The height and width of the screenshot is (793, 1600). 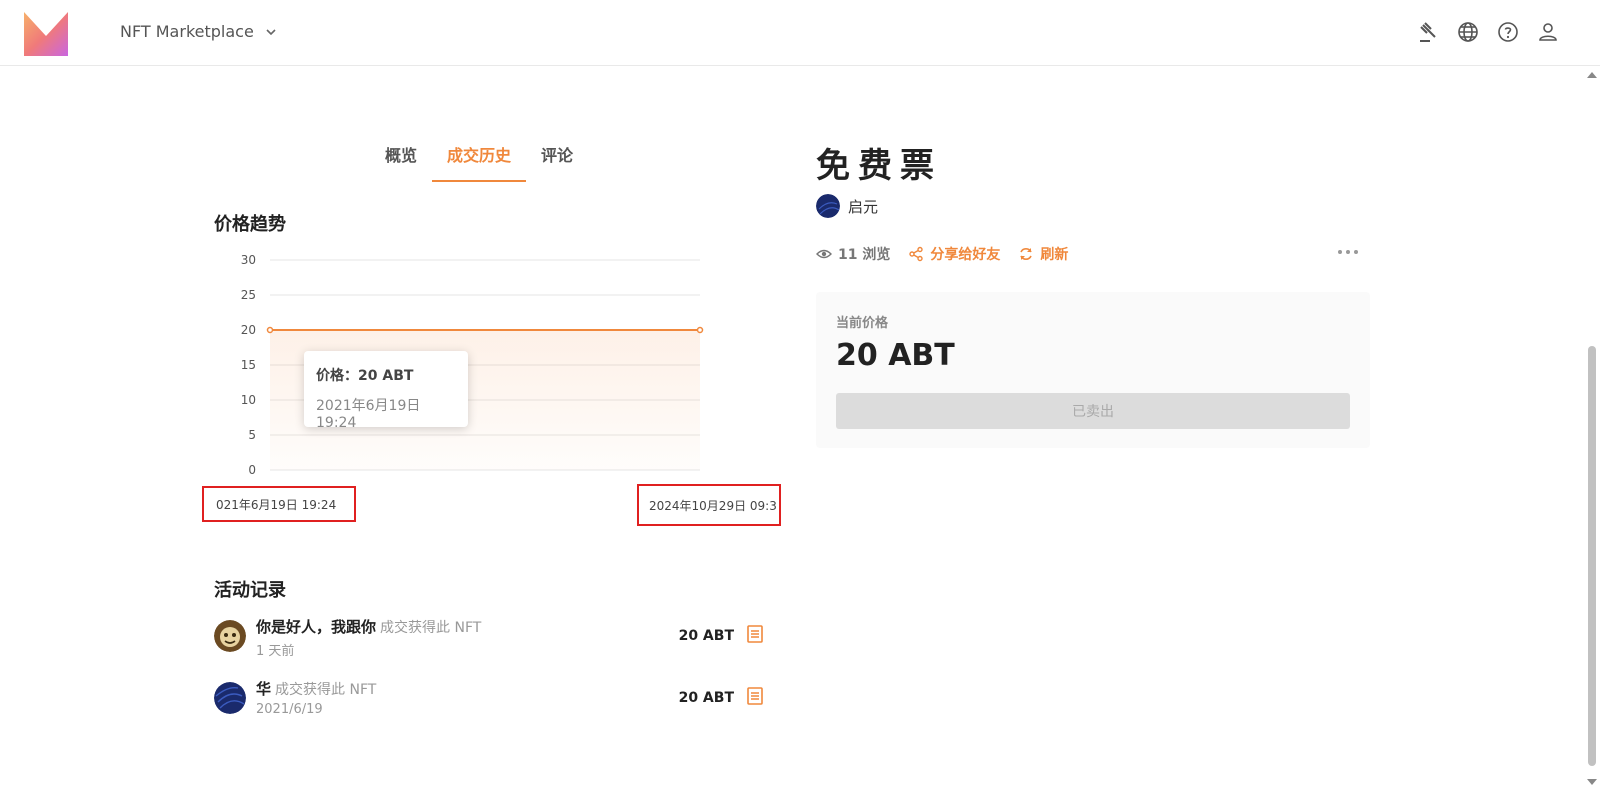 What do you see at coordinates (248, 365) in the screenshot?
I see `y-tick-label: 15` at bounding box center [248, 365].